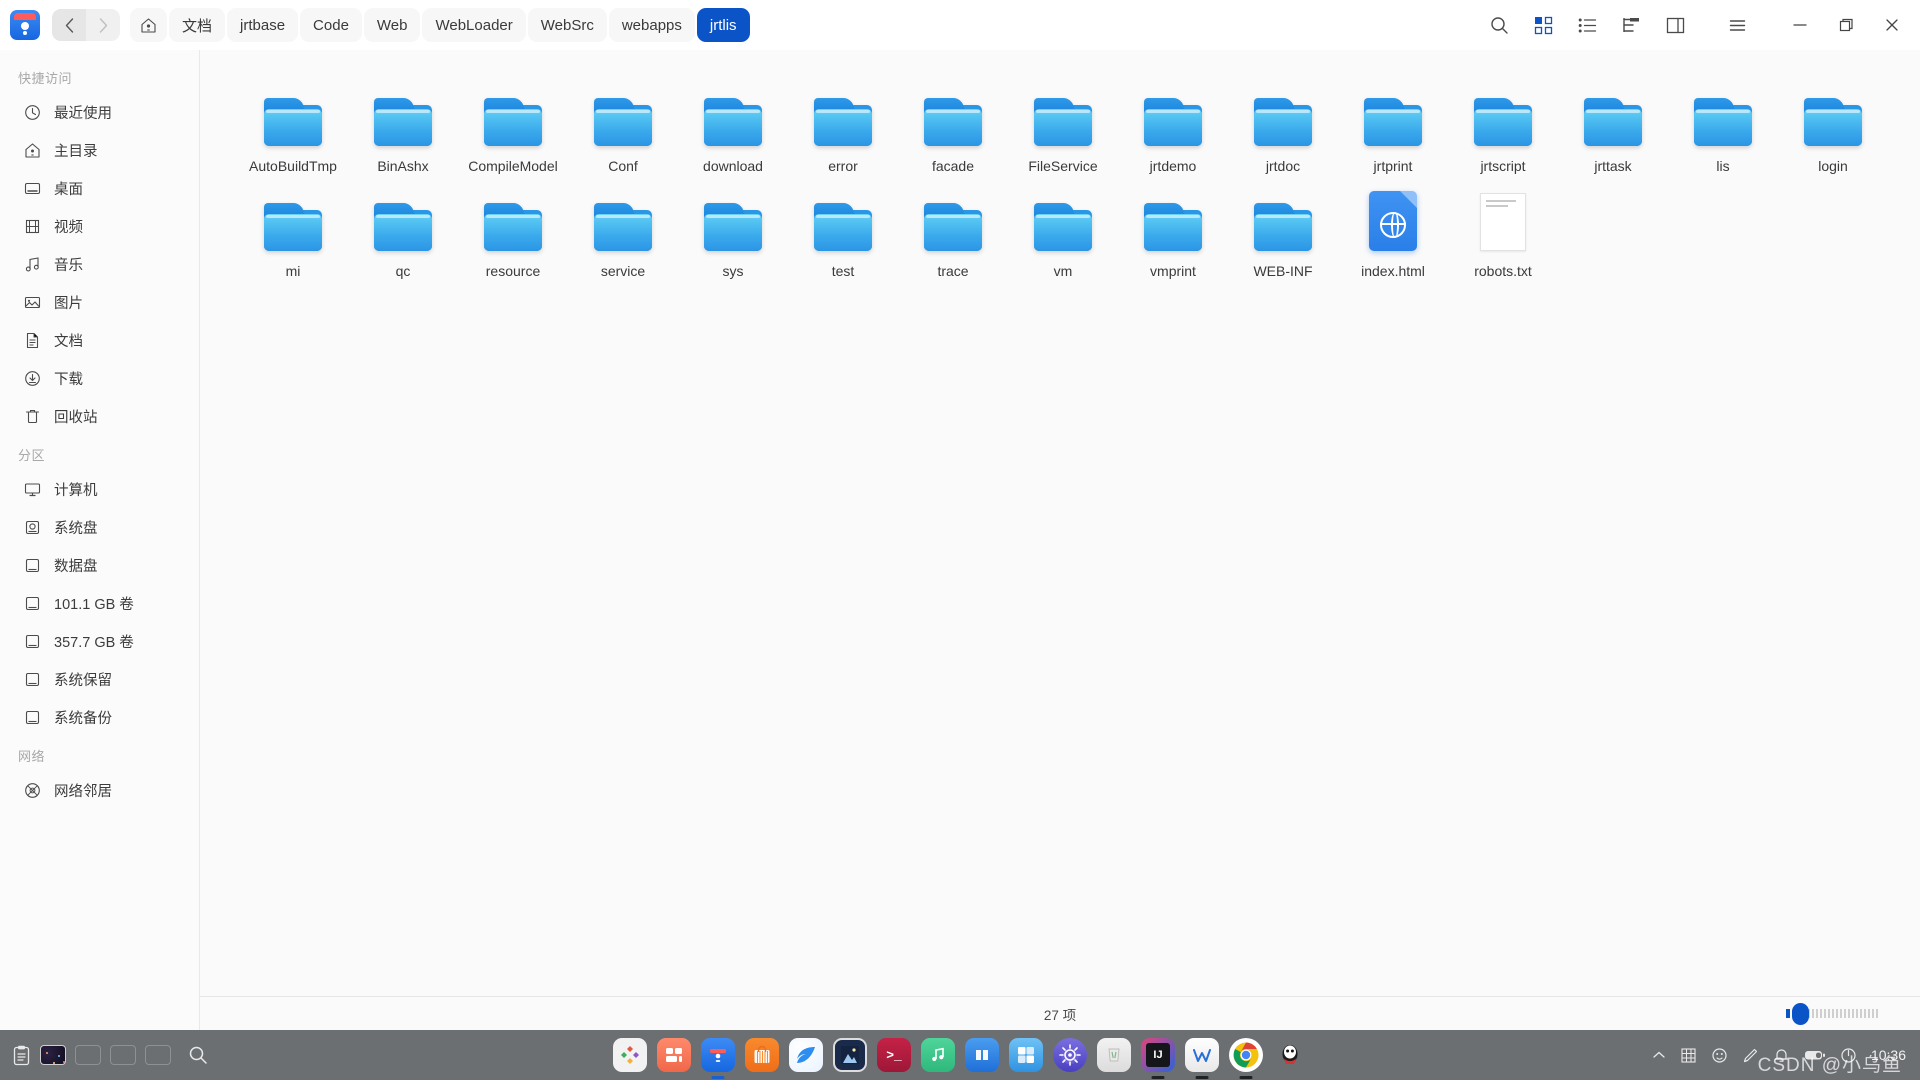  I want to click on chrome-icon, so click(1246, 1055).